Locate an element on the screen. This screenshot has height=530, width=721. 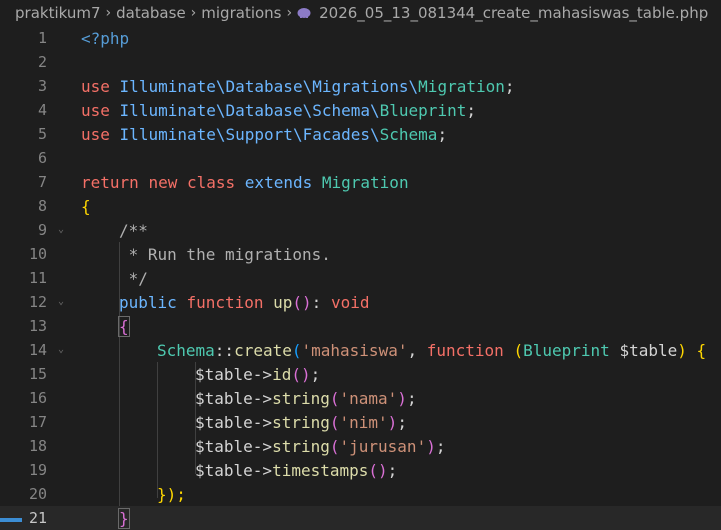
keyword-public: public is located at coordinates (148, 302).